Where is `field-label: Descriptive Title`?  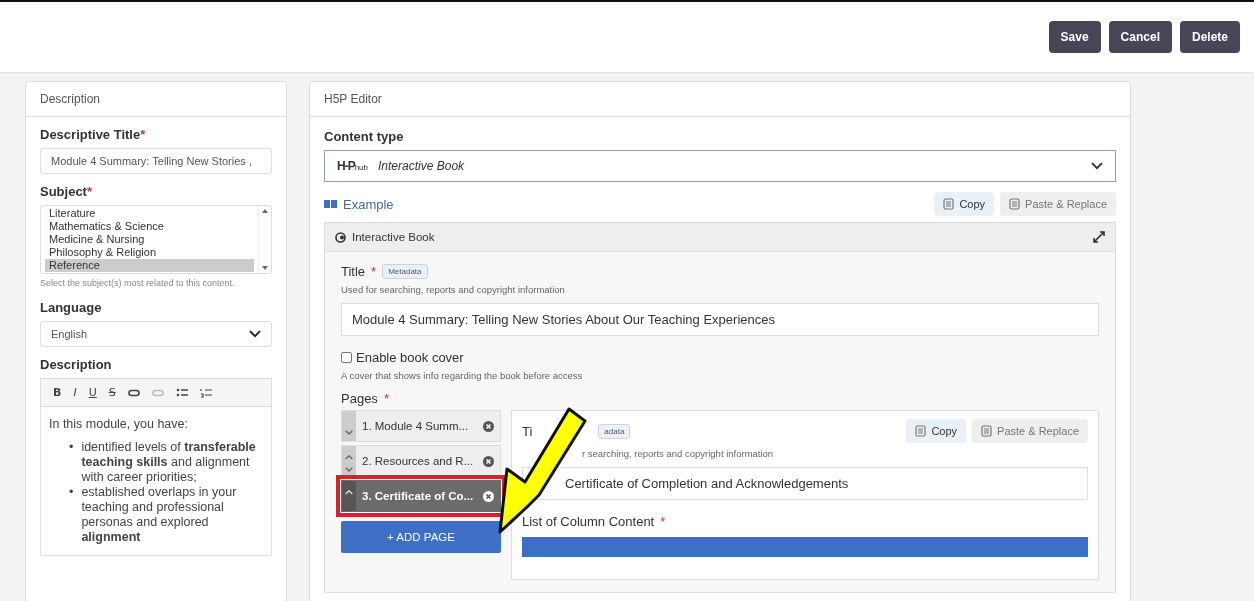 field-label: Descriptive Title is located at coordinates (90, 134).